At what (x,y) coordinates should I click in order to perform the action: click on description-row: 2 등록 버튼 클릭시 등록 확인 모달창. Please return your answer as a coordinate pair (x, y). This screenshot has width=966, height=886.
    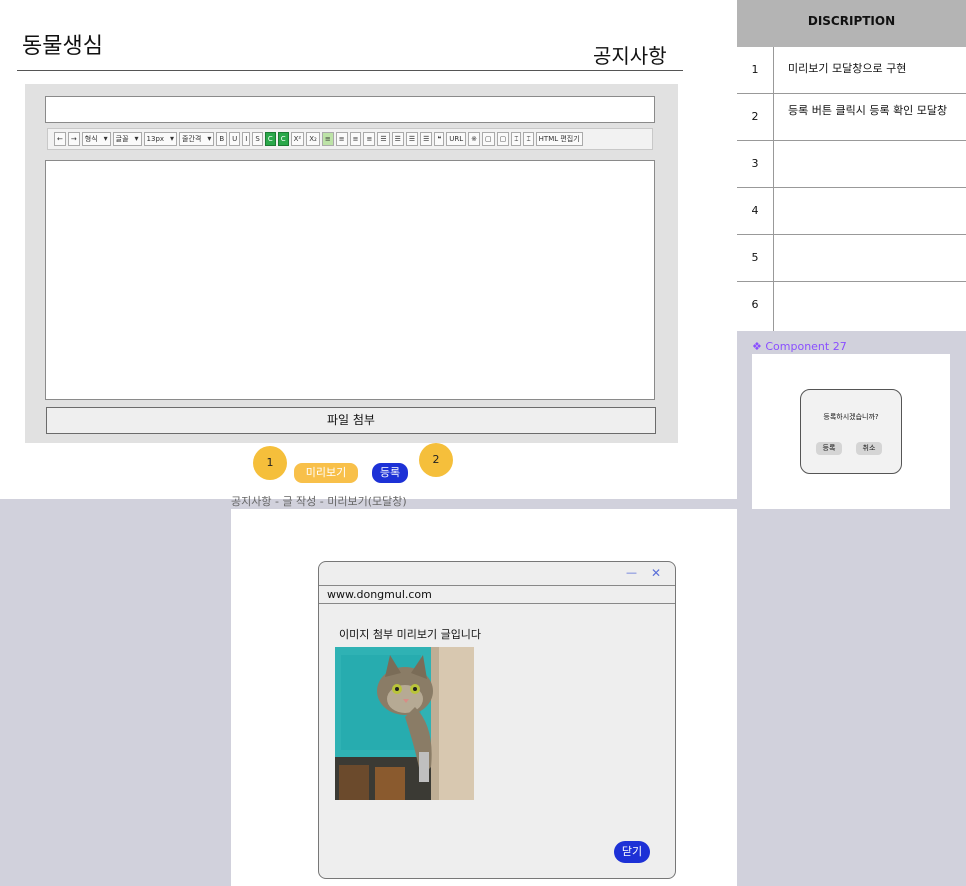
    Looking at the image, I should click on (851, 117).